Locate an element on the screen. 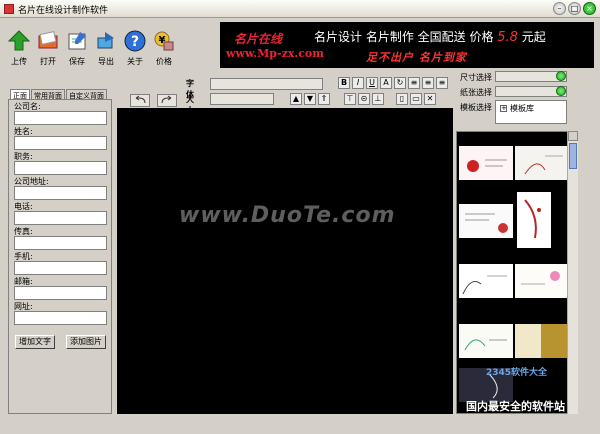 This screenshot has height=434, width=600. save-label: 保存 is located at coordinates (77, 61).